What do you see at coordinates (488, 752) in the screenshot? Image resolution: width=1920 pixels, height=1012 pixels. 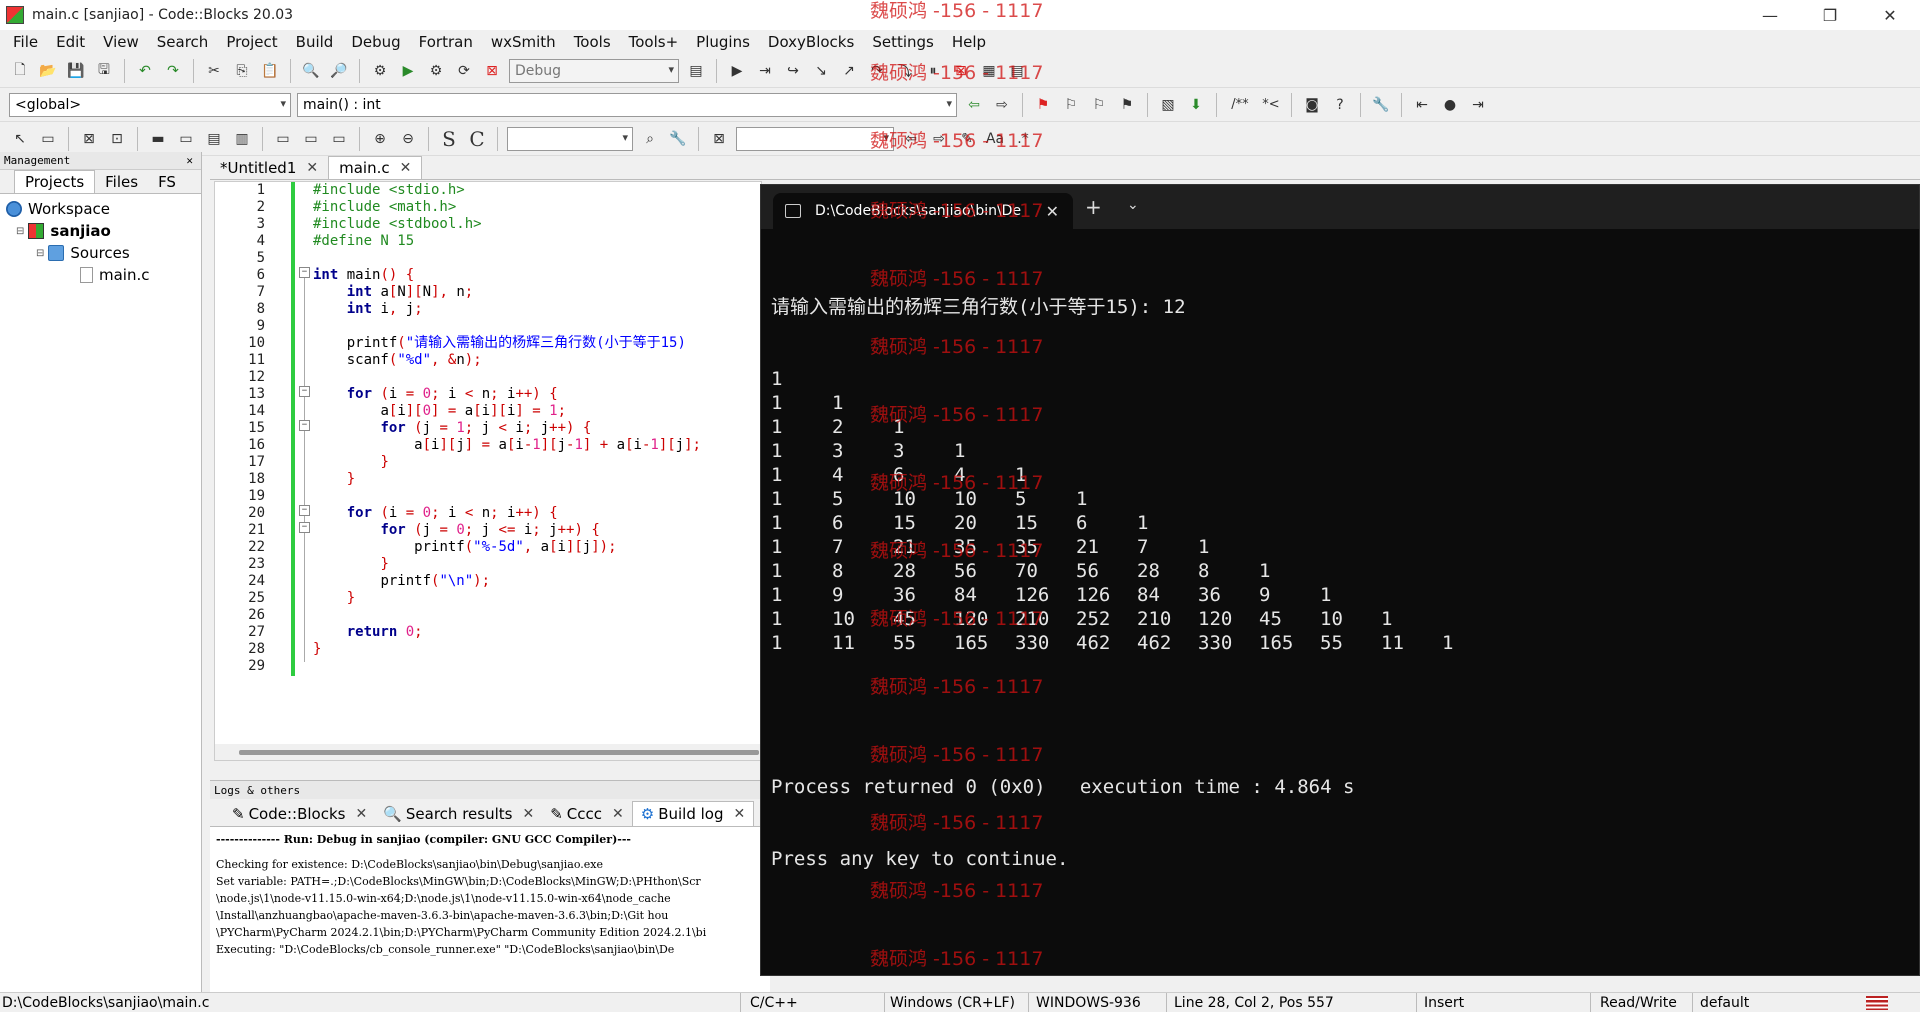 I see `horizontal-scrollbar` at bounding box center [488, 752].